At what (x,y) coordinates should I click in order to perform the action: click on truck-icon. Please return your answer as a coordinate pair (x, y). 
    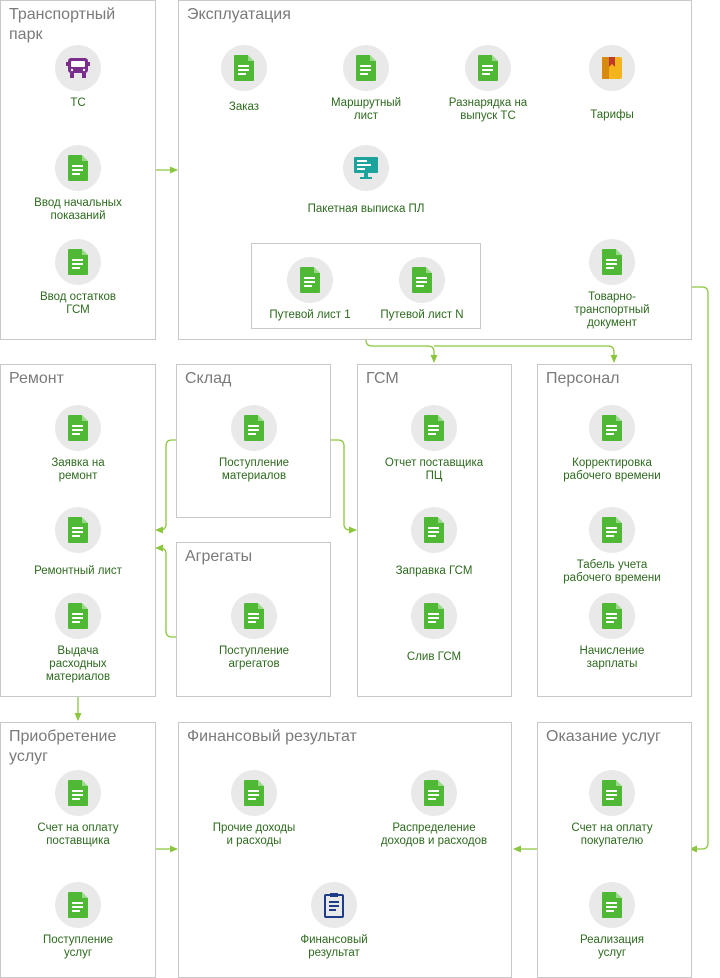
    Looking at the image, I should click on (78, 68).